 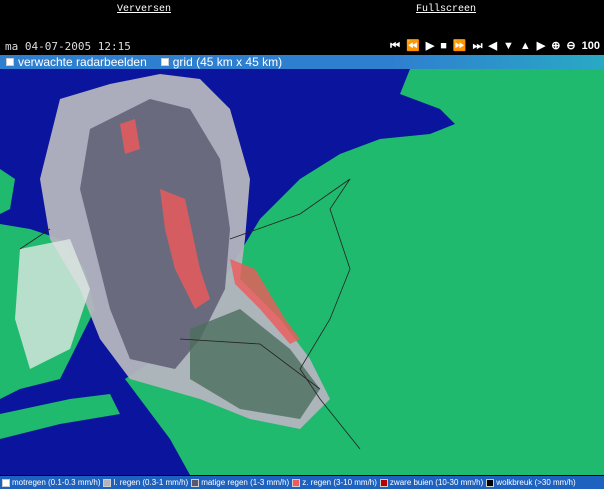 What do you see at coordinates (478, 46) in the screenshot?
I see `last-frame-button: ⏭` at bounding box center [478, 46].